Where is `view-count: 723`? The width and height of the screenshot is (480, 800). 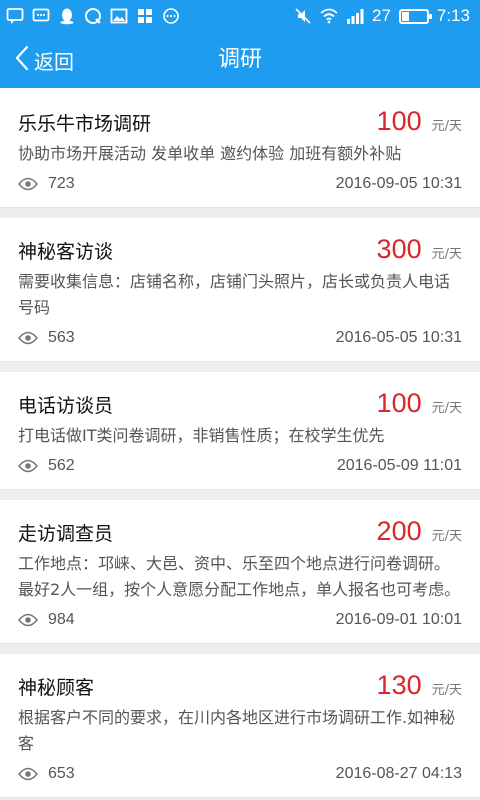
view-count: 723 is located at coordinates (61, 183).